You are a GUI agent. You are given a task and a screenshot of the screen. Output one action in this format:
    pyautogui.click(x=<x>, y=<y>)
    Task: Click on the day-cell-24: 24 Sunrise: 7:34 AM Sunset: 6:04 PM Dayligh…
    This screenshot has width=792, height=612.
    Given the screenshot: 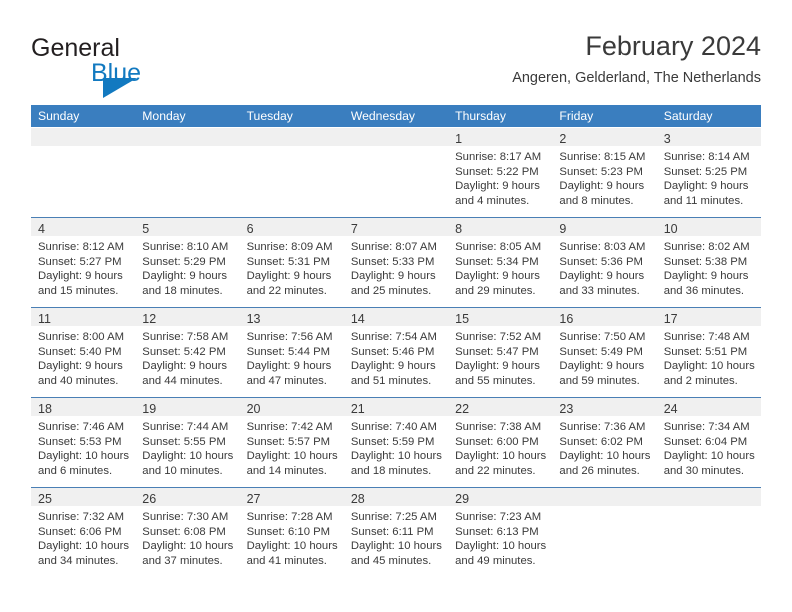 What is the action you would take?
    pyautogui.click(x=708, y=442)
    